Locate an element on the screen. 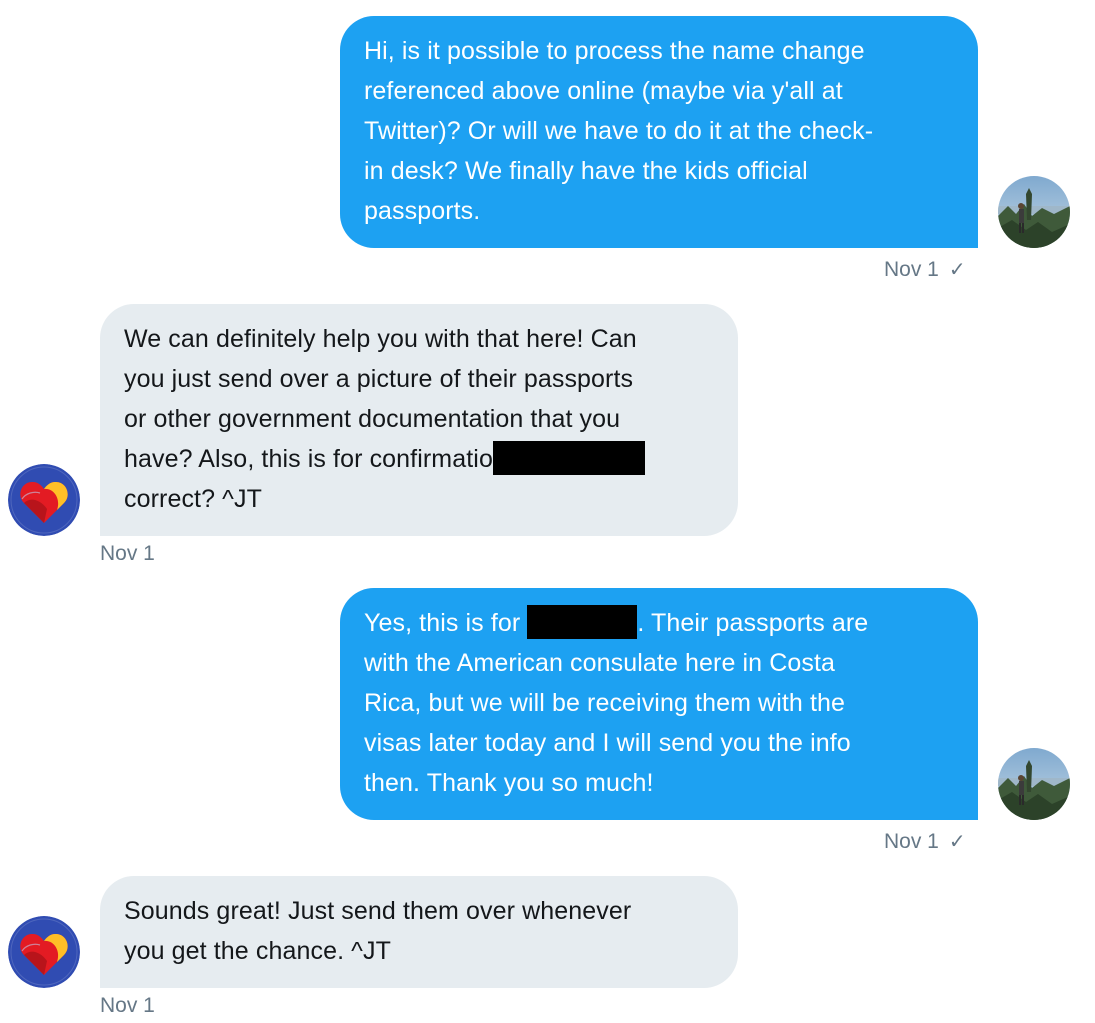 This screenshot has width=1095, height=1023. message-text-segment: . Their passports are is located at coordinates (753, 623).